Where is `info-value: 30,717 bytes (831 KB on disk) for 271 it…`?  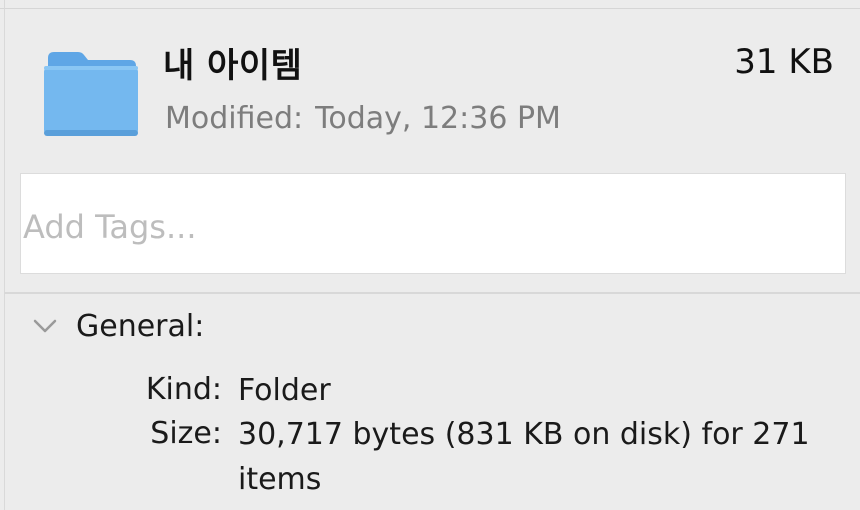
info-value: 30,717 bytes (831 KB on disk) for 271 it… is located at coordinates (524, 457).